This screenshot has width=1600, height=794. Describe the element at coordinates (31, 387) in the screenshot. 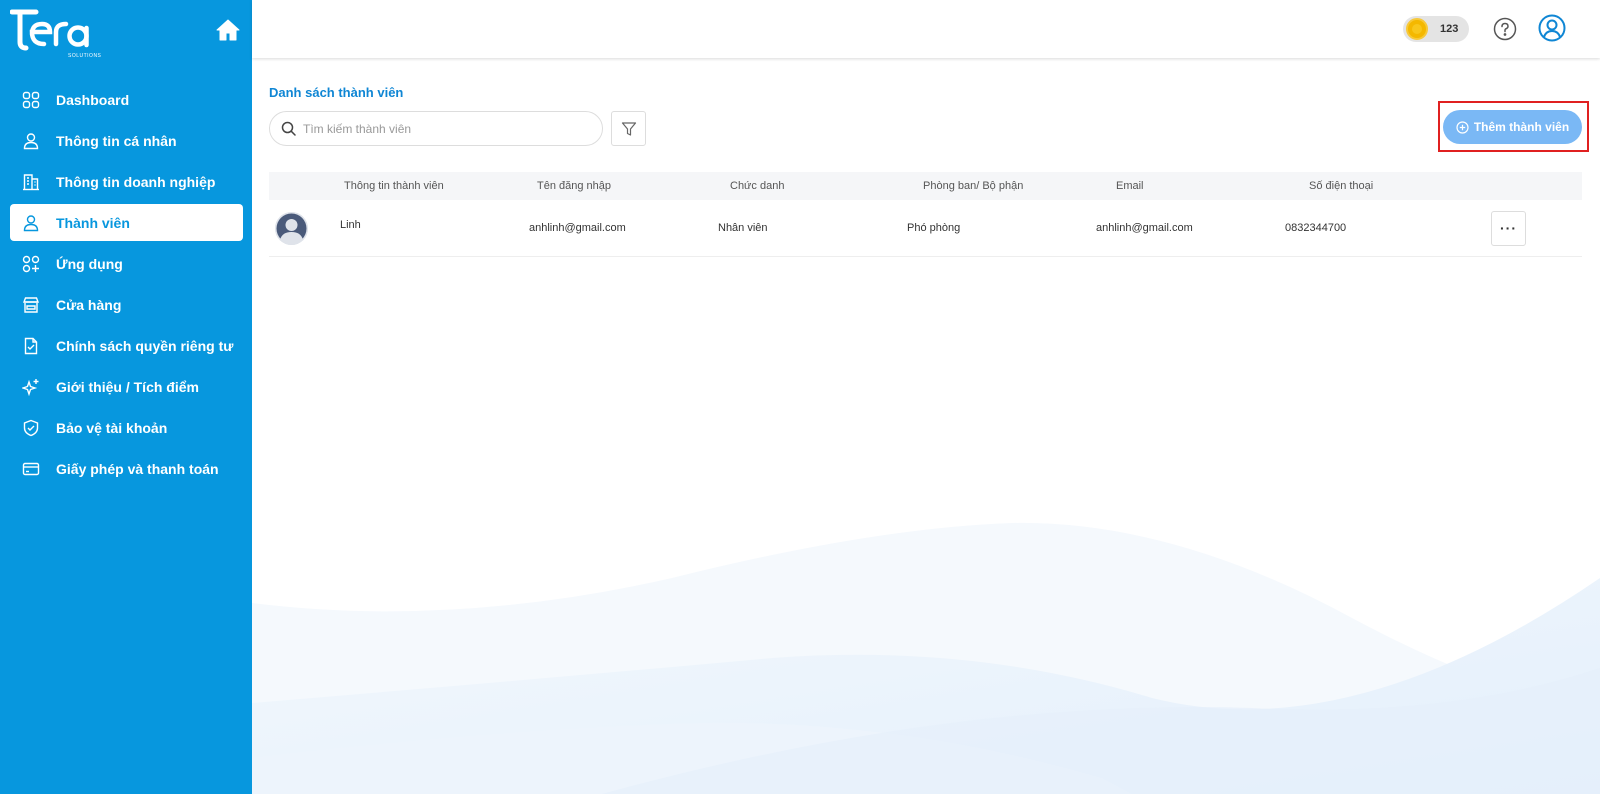

I see `sparkle-icon` at that location.